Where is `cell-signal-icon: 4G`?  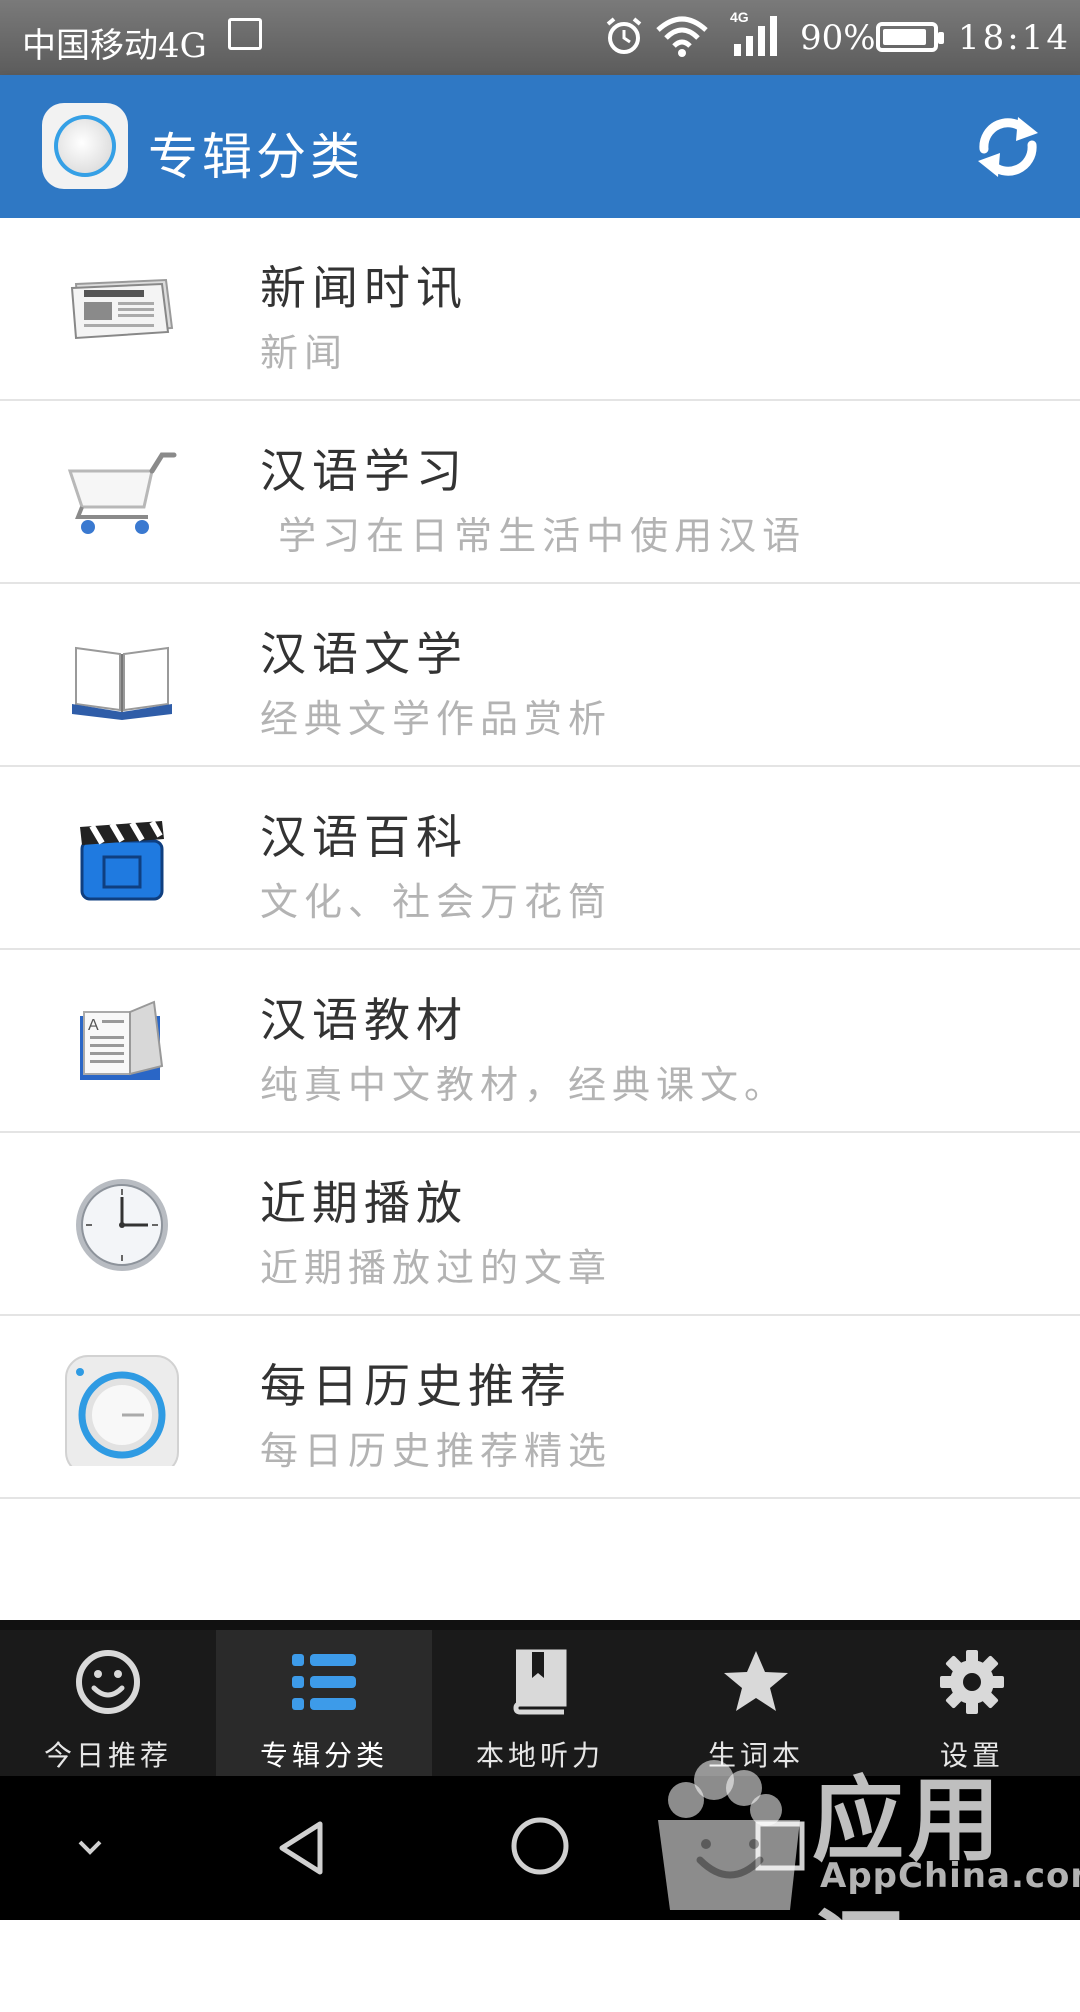
cell-signal-icon: 4G is located at coordinates (753, 32).